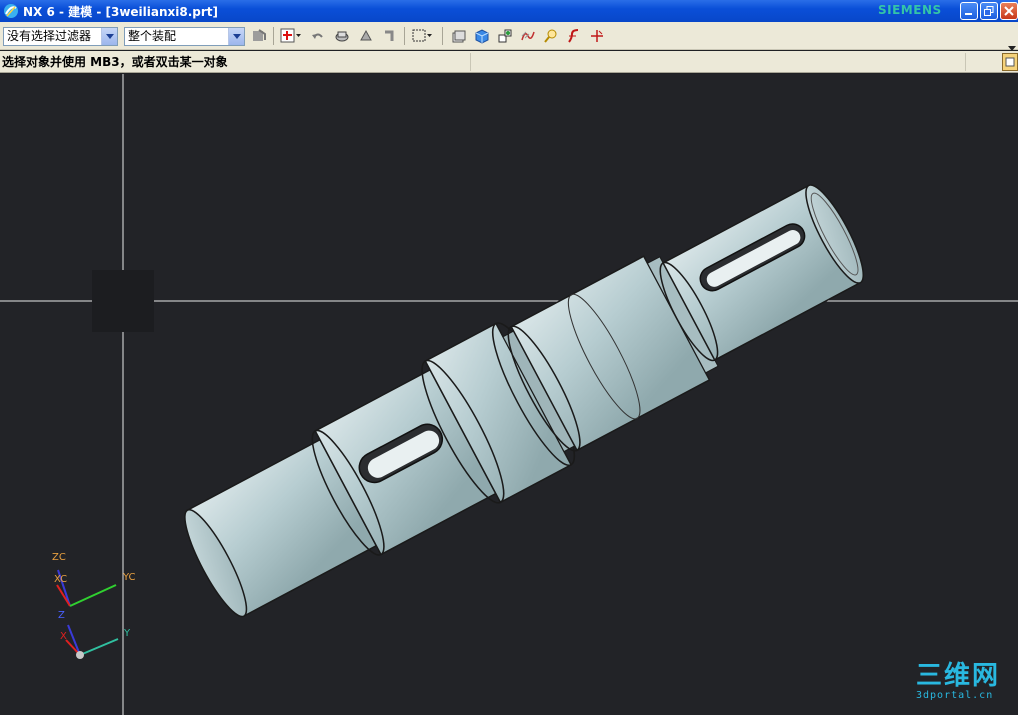 The image size is (1018, 715). I want to click on solid-body-icon, so click(482, 36).